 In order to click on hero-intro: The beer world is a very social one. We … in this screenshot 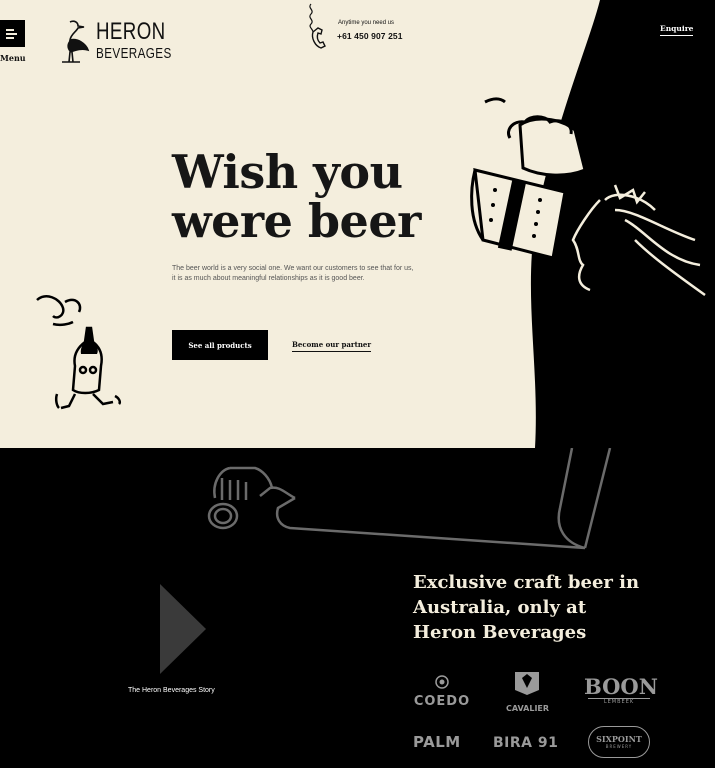, I will do `click(293, 273)`.